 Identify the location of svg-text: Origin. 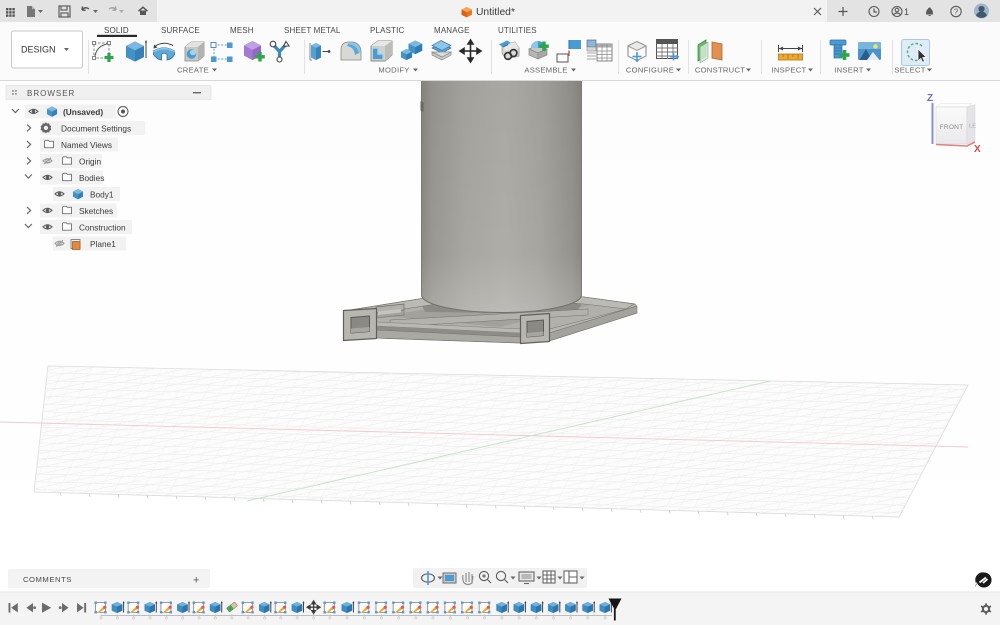
(90, 162).